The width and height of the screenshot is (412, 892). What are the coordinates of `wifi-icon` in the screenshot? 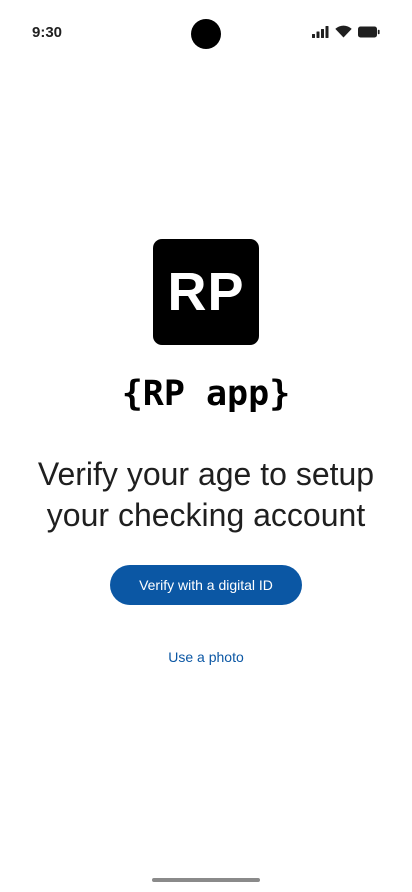 It's located at (343, 31).